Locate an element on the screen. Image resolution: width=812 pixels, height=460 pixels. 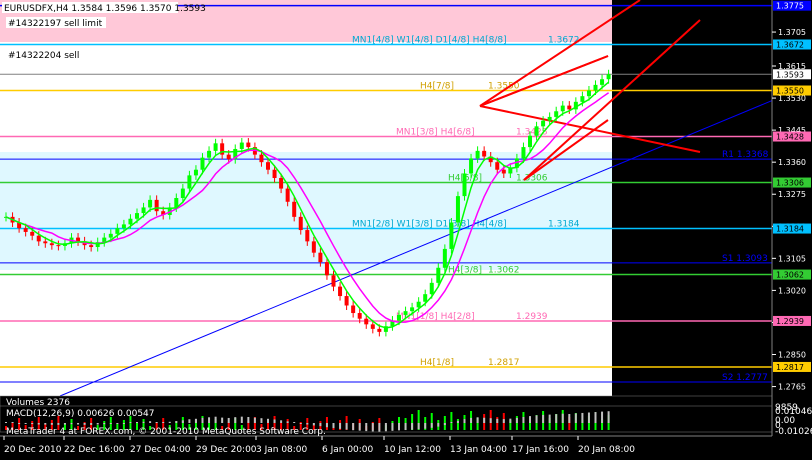
order-sell-limit: #14322197 sell limit is located at coordinates (55, 24).